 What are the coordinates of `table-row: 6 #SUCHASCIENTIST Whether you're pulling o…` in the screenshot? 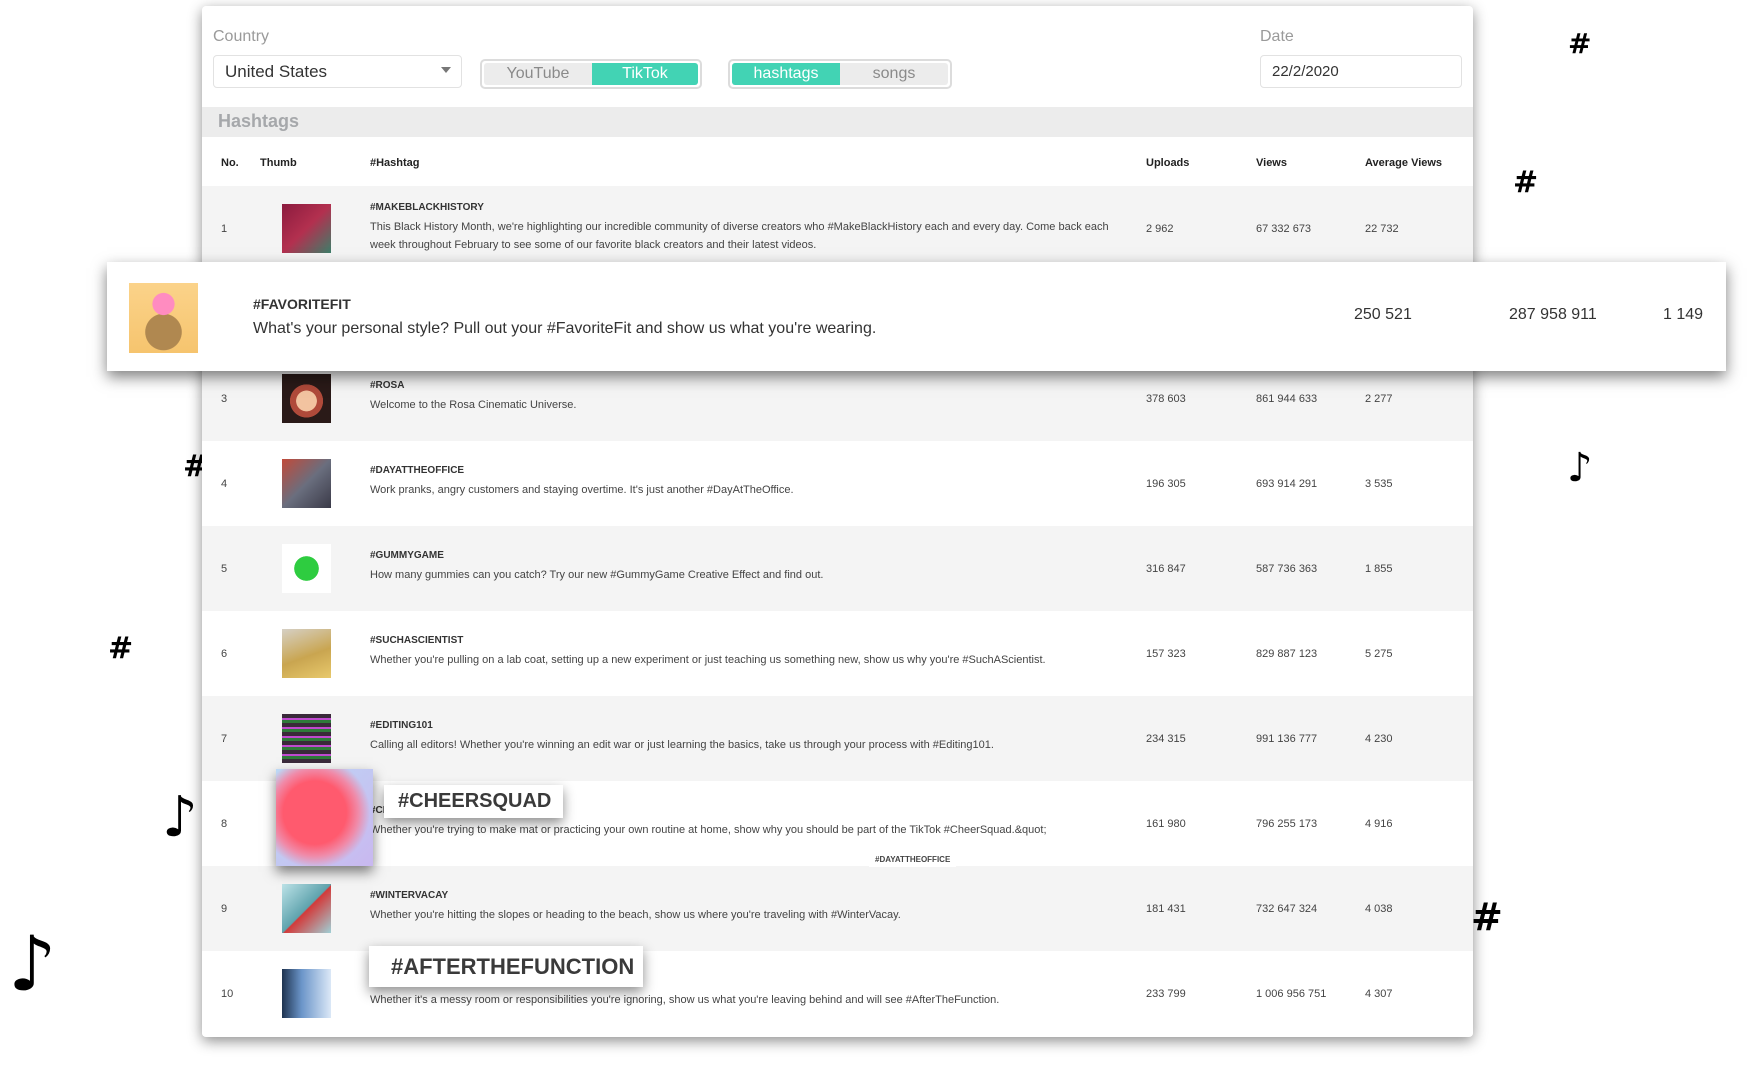 It's located at (837, 653).